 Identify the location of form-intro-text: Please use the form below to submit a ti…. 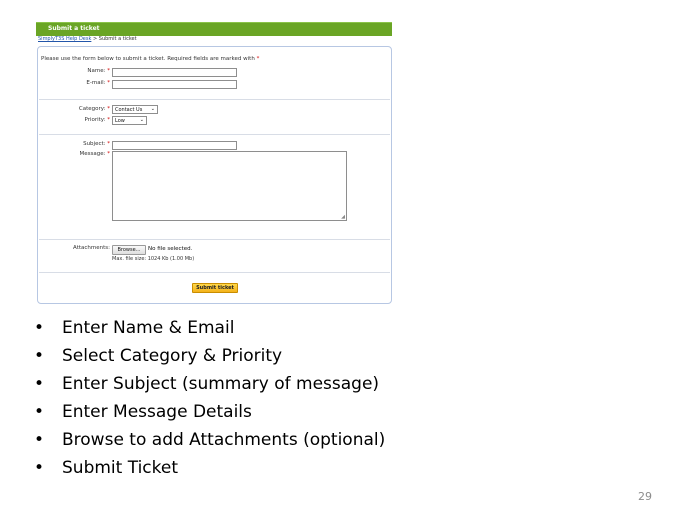
(148, 59).